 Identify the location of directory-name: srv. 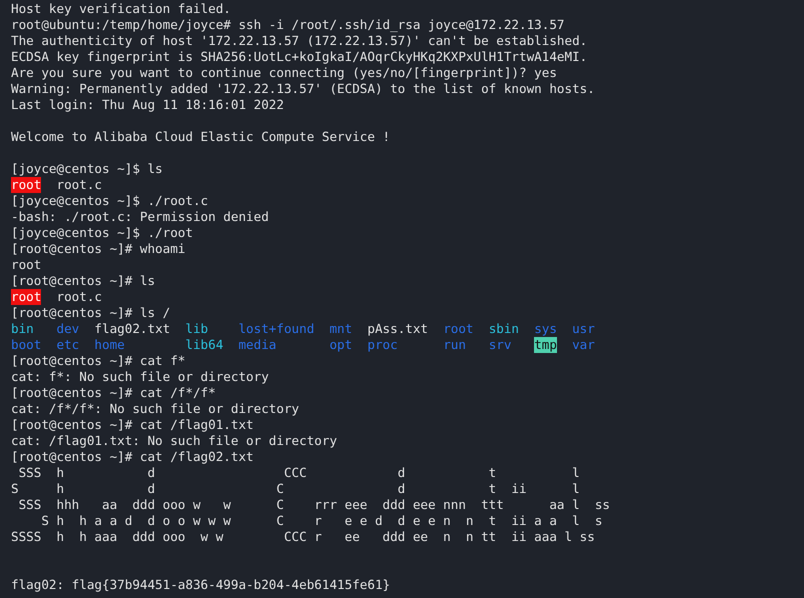
(500, 345).